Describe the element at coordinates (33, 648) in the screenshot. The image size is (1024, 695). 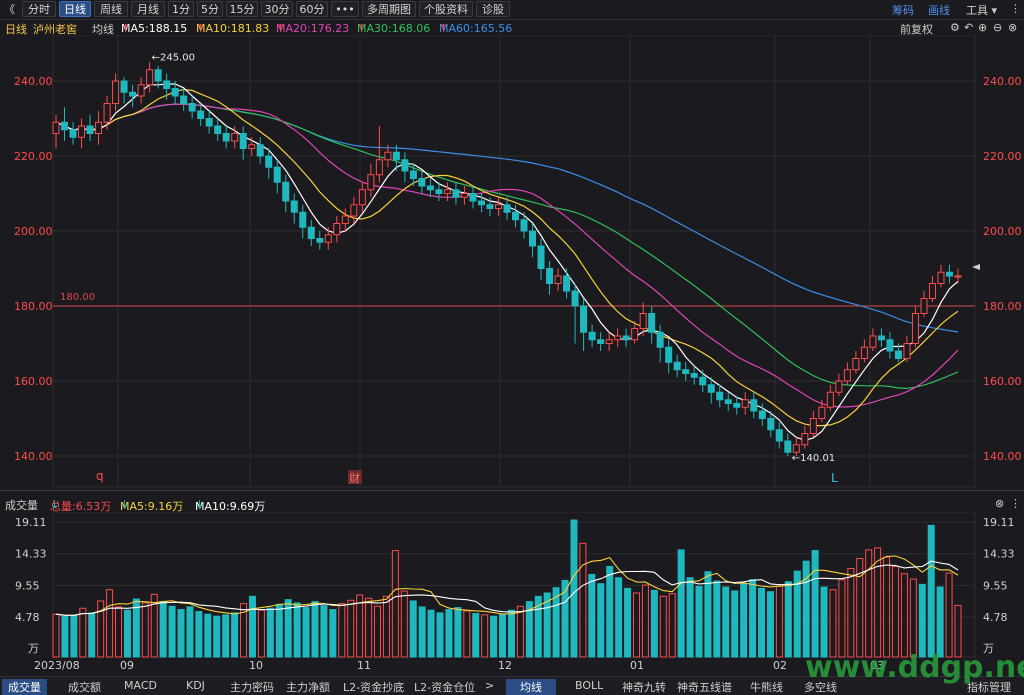
I see `volume-unit-left: 万` at that location.